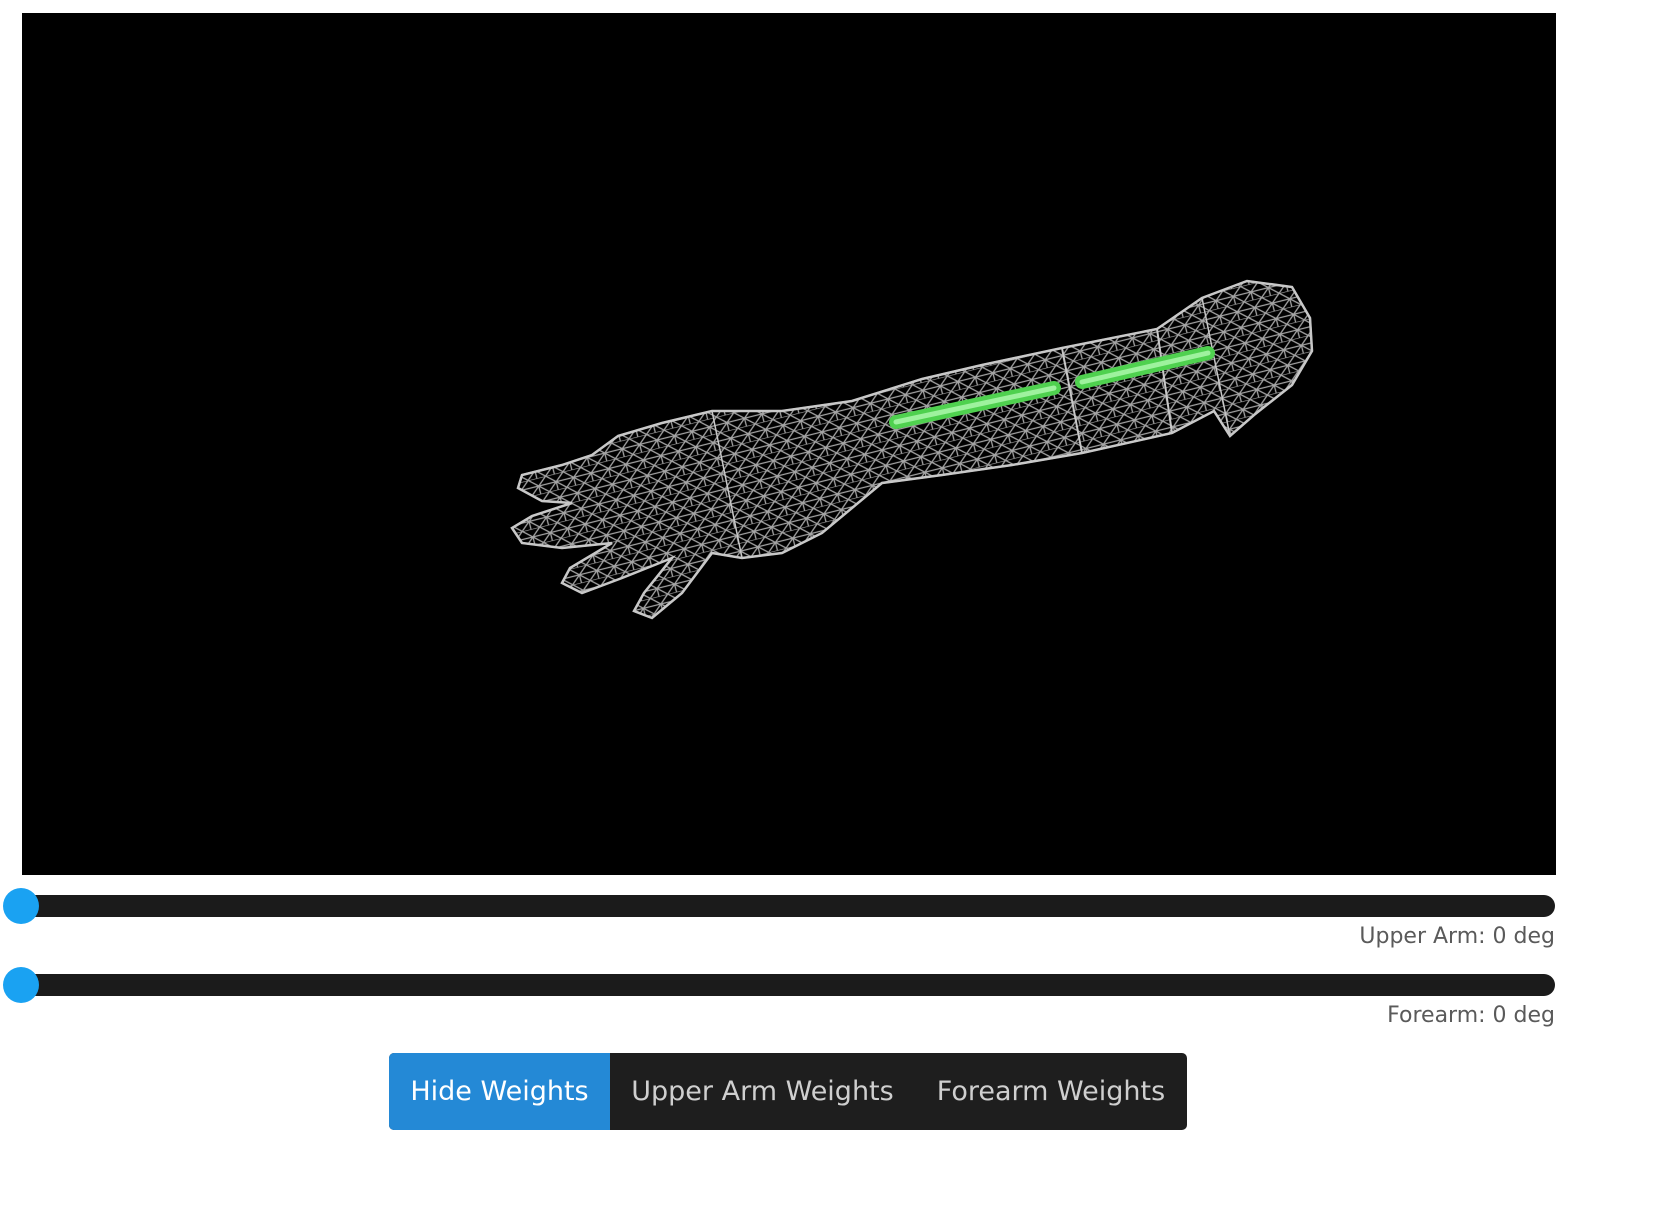 This screenshot has height=1221, width=1677. What do you see at coordinates (1457, 936) in the screenshot?
I see `upper-arm-angle-label: Upper Arm: 0 deg` at bounding box center [1457, 936].